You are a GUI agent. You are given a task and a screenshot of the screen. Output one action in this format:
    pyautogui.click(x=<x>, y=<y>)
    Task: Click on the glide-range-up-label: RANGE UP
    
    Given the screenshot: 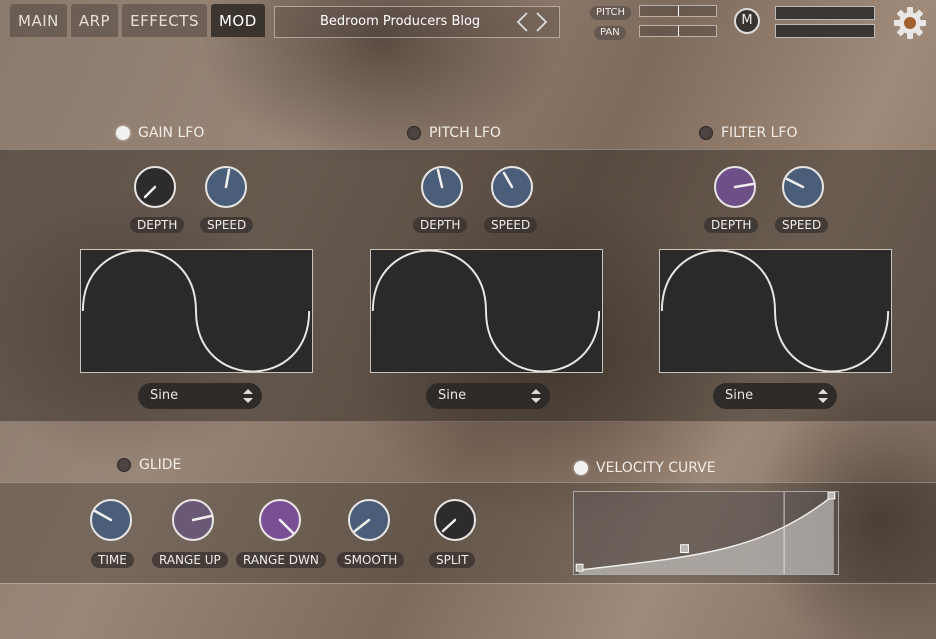 What is the action you would take?
    pyautogui.click(x=190, y=560)
    